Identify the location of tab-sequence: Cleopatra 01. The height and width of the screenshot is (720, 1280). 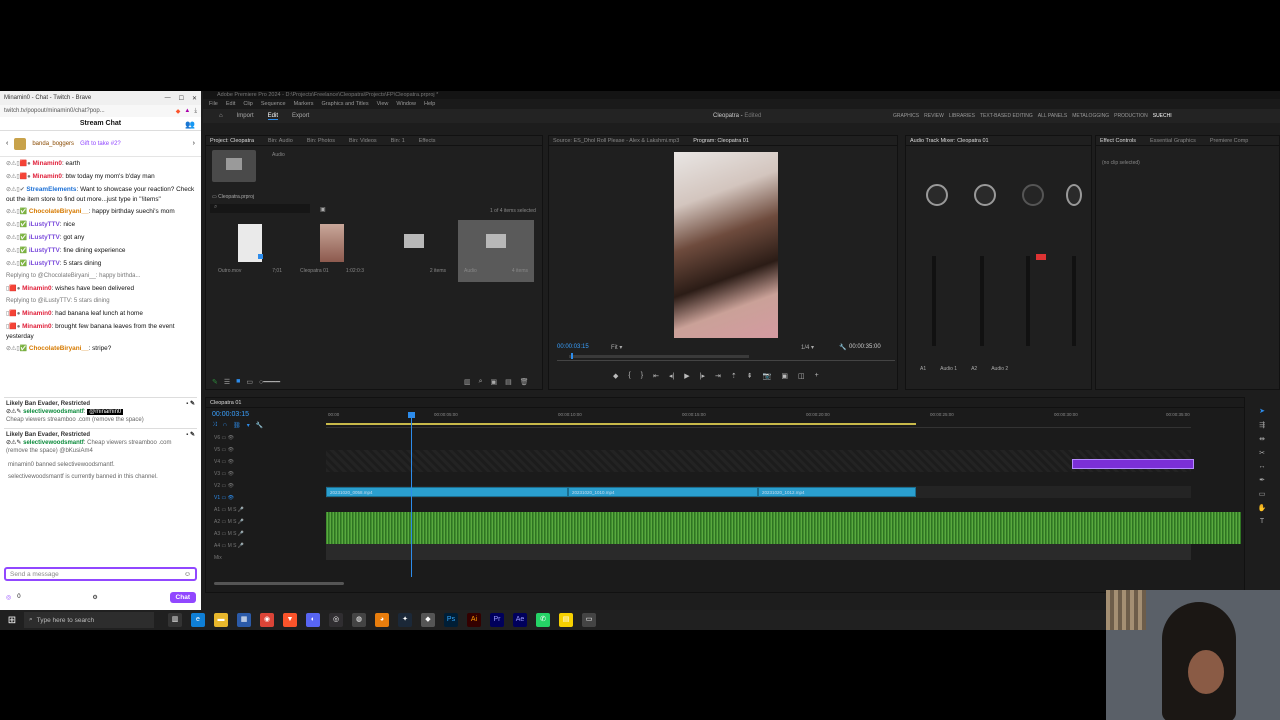
(226, 403).